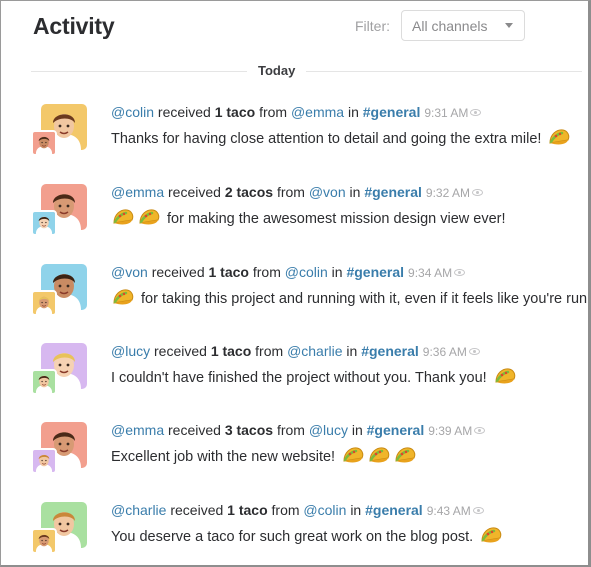 The height and width of the screenshot is (567, 591). What do you see at coordinates (74, 26) in the screenshot?
I see `page-title: Activity` at bounding box center [74, 26].